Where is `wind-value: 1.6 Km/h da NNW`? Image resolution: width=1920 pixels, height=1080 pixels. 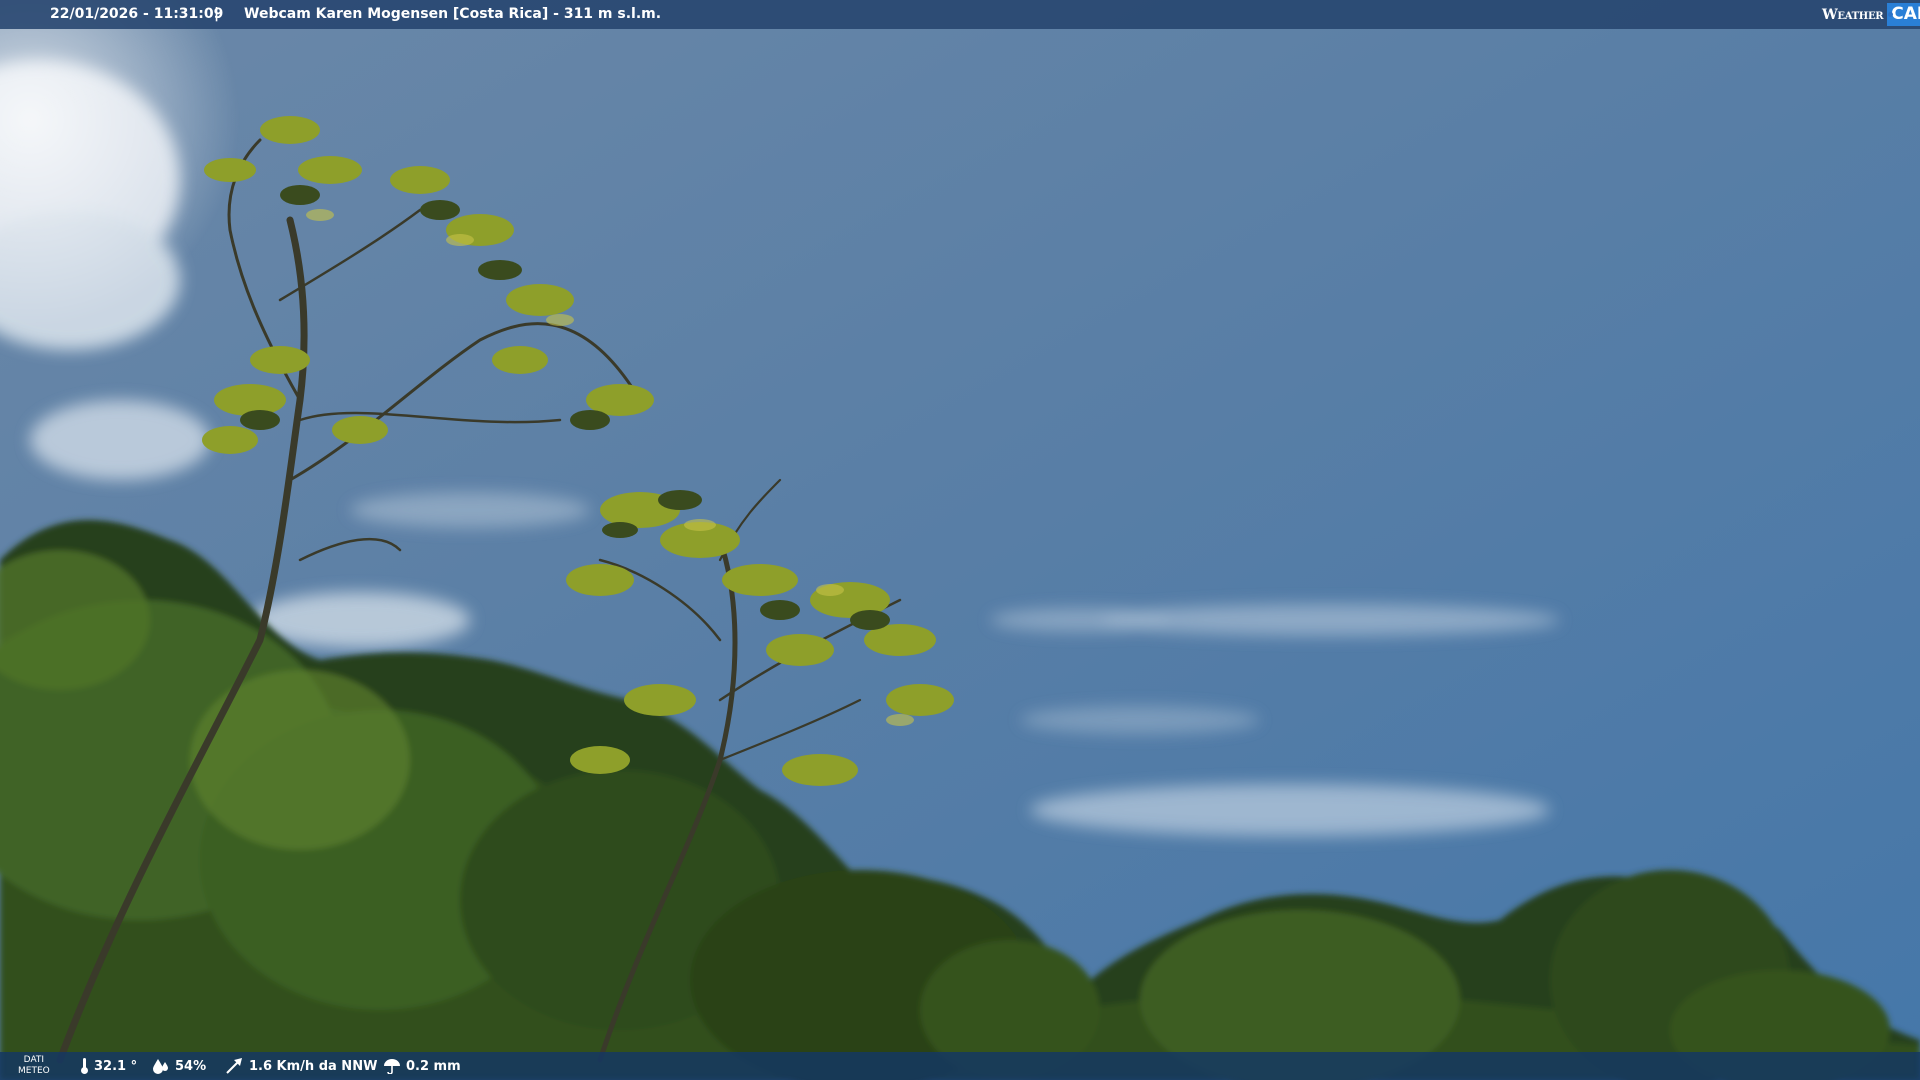 wind-value: 1.6 Km/h da NNW is located at coordinates (313, 1066).